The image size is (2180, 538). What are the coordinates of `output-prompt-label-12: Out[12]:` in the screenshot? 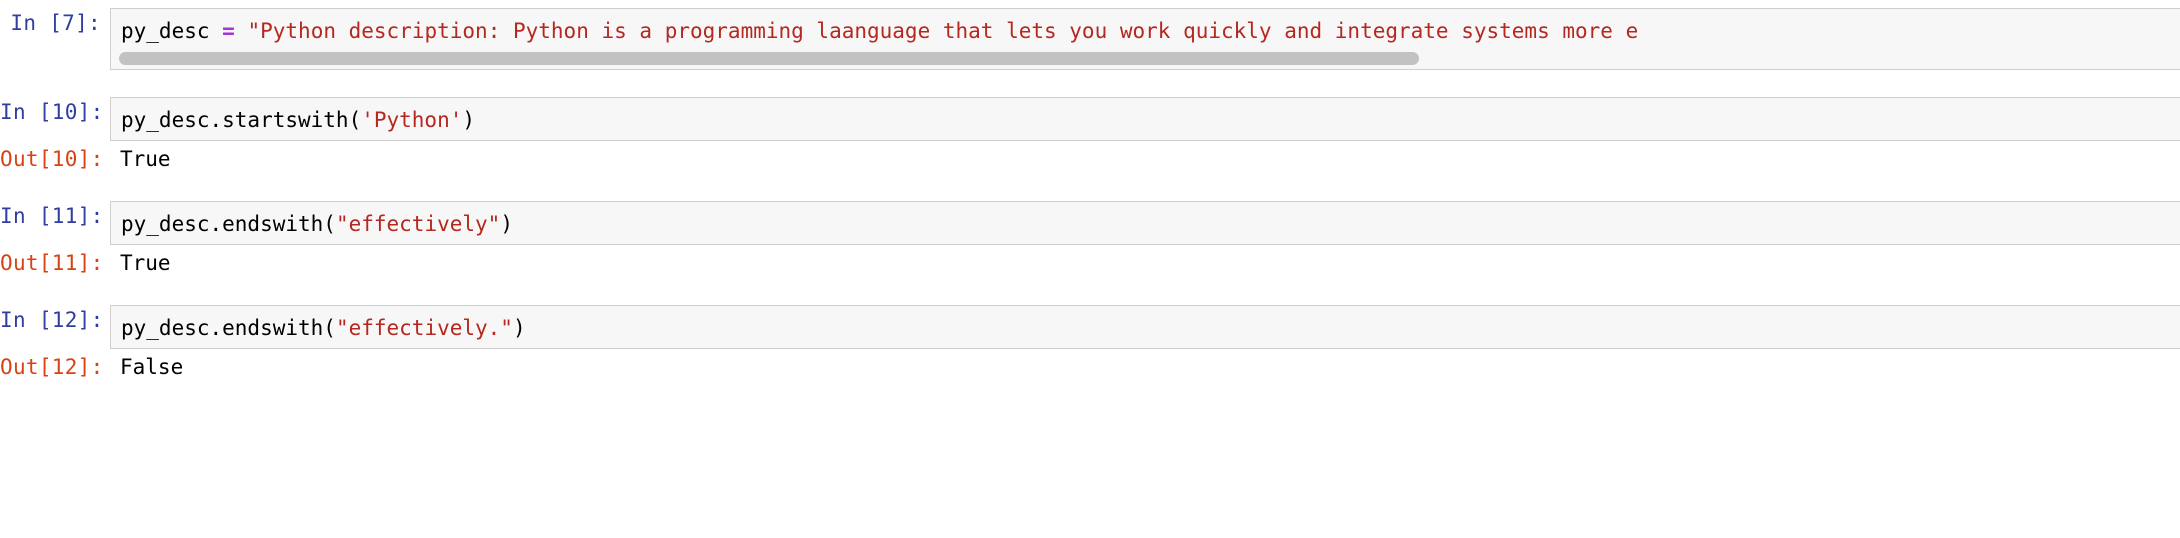 It's located at (52, 367).